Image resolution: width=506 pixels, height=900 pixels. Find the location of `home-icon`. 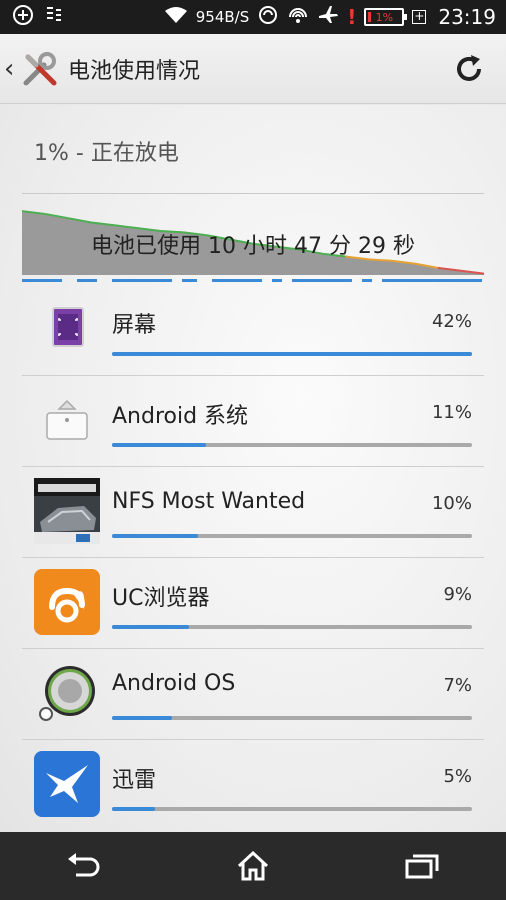

home-icon is located at coordinates (253, 866).